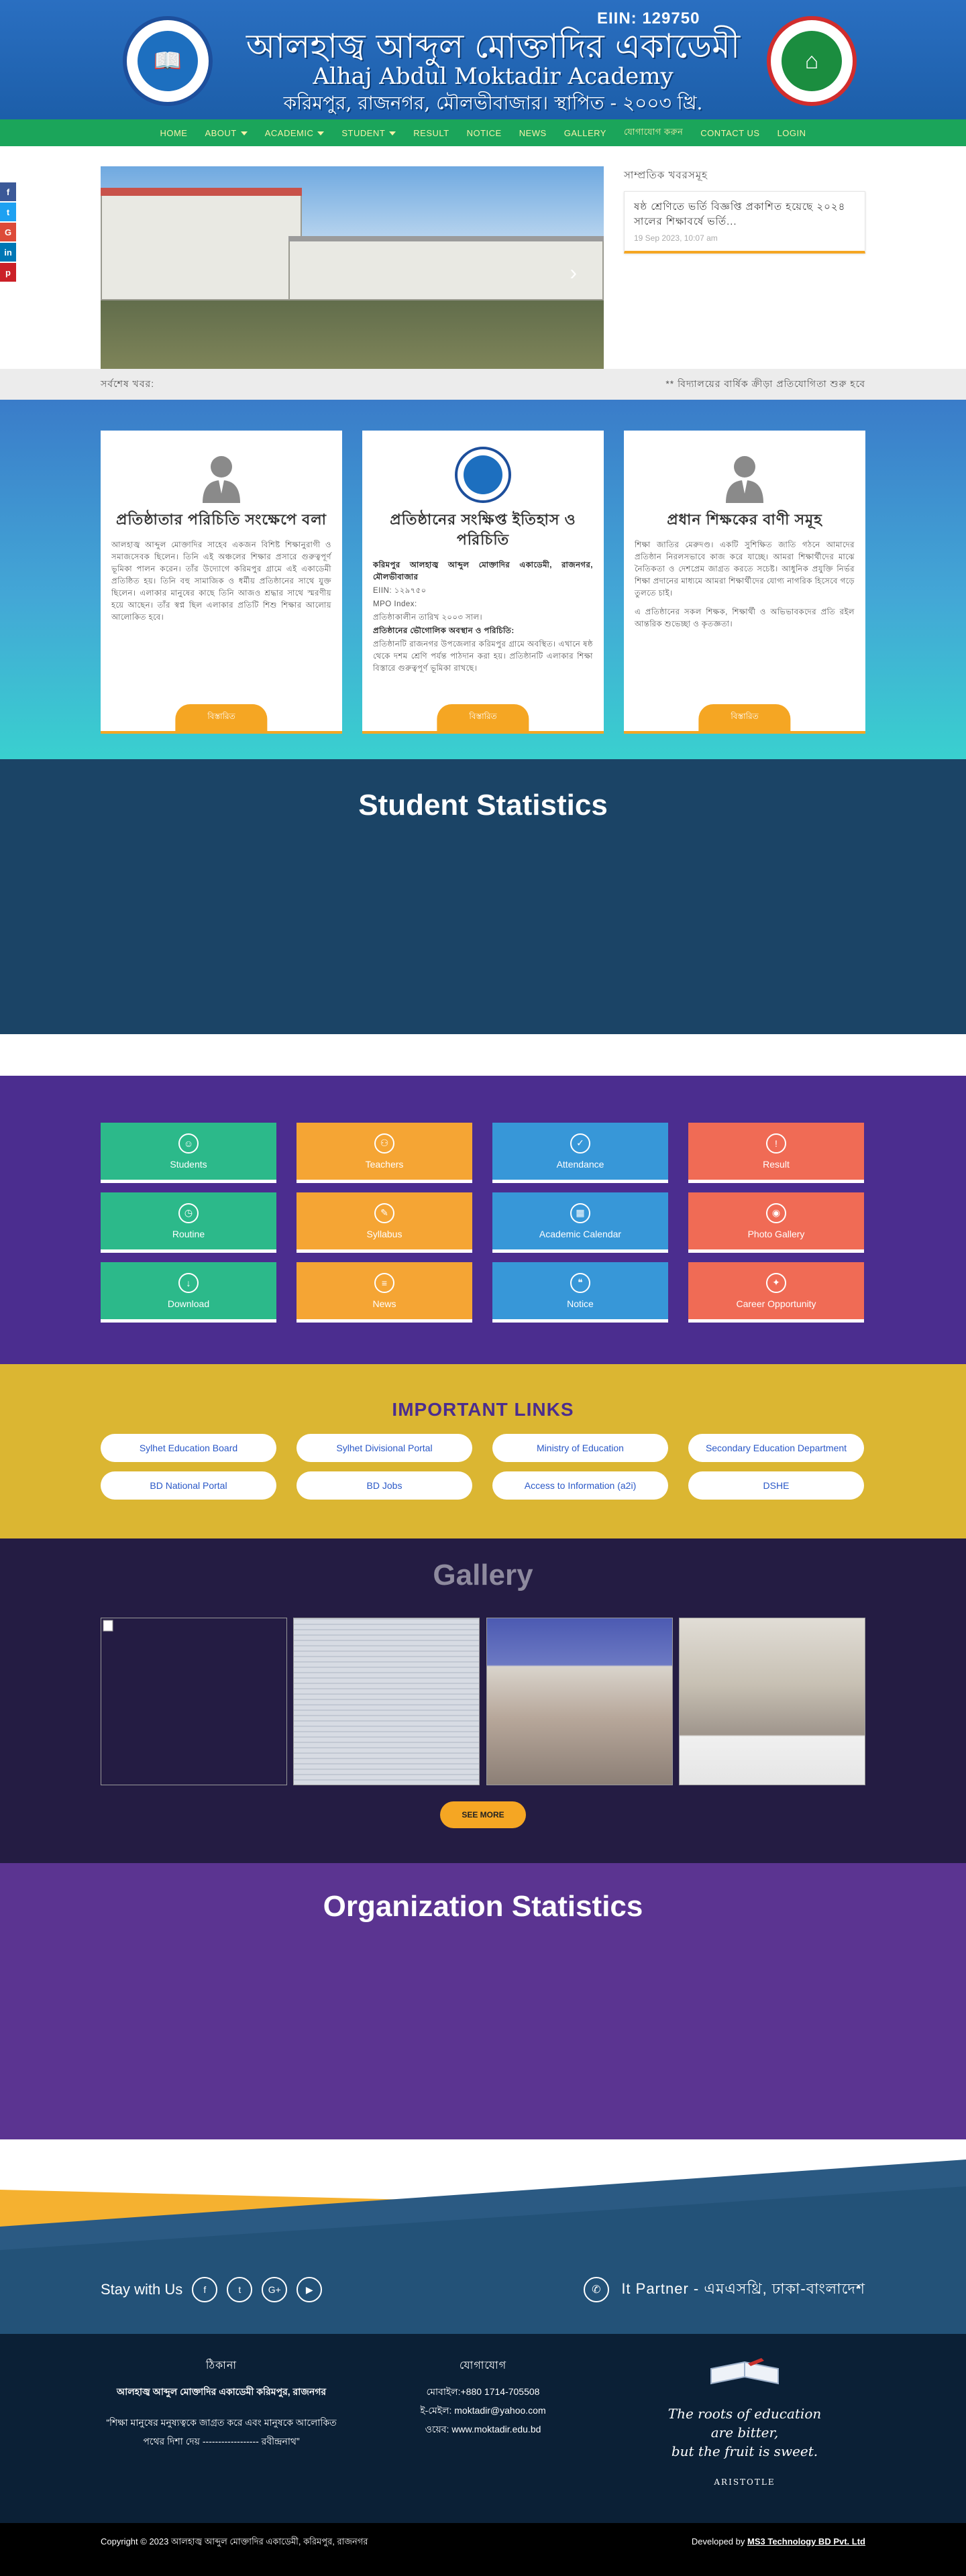 Image resolution: width=966 pixels, height=2576 pixels. I want to click on footer-wave-decoration, so click(483, 2247).